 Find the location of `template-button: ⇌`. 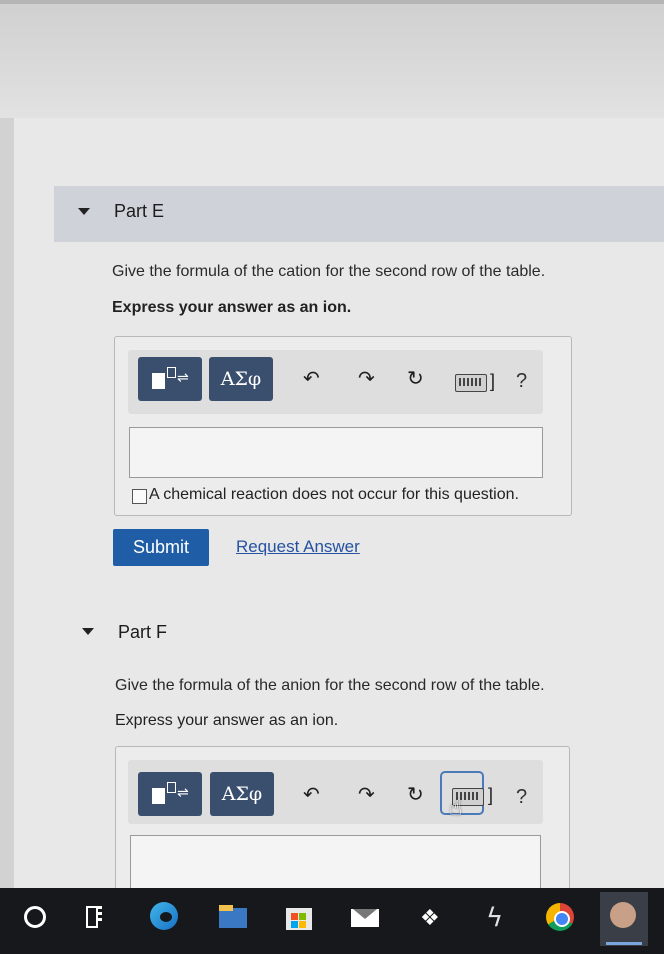

template-button: ⇌ is located at coordinates (170, 379).